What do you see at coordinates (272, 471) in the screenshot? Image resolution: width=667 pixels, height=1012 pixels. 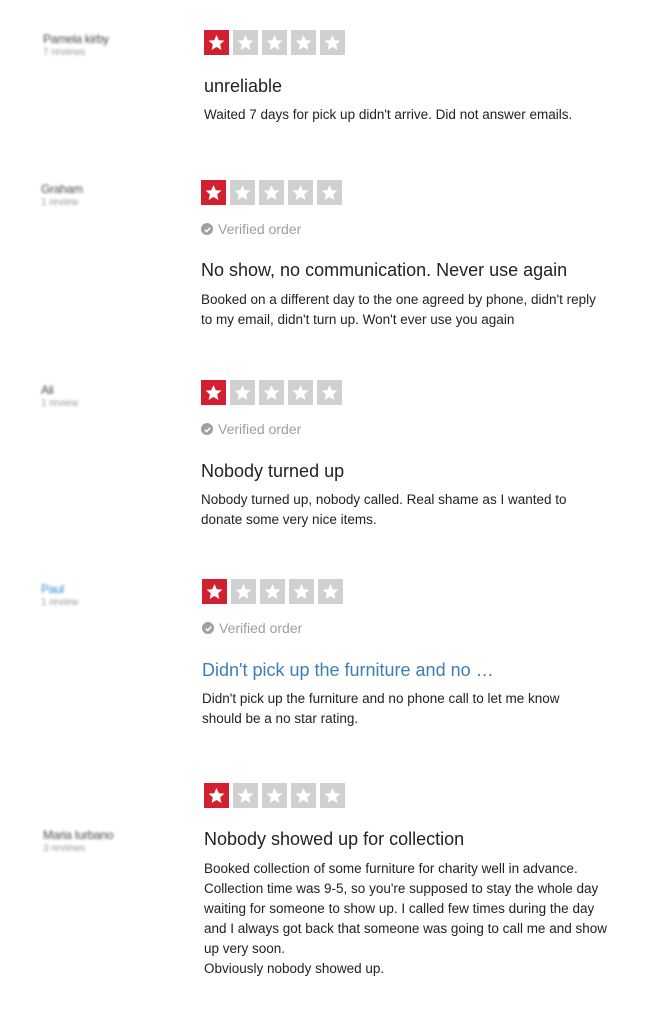 I see `review-title: Nobody turned up` at bounding box center [272, 471].